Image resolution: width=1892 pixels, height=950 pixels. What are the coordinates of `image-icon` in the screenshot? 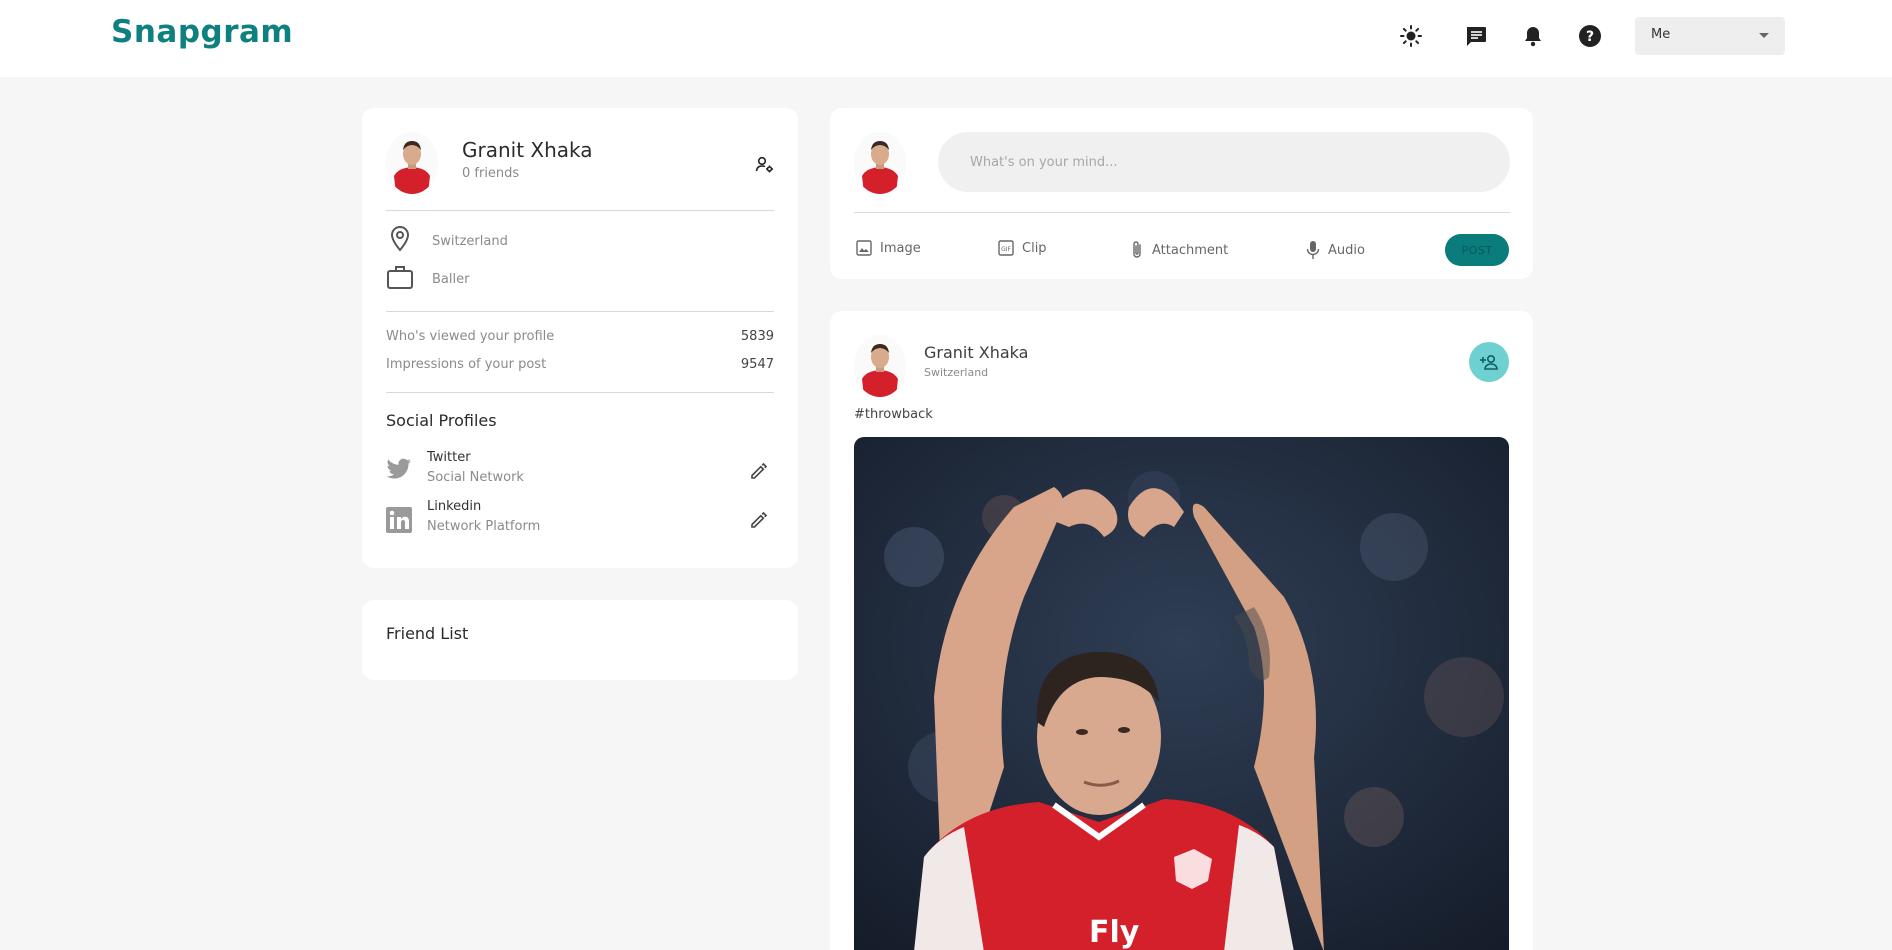 It's located at (864, 248).